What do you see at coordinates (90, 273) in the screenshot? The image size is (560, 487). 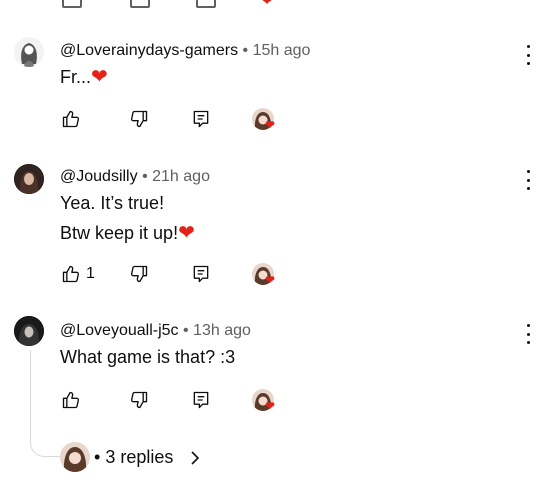 I see `like-count: 1` at bounding box center [90, 273].